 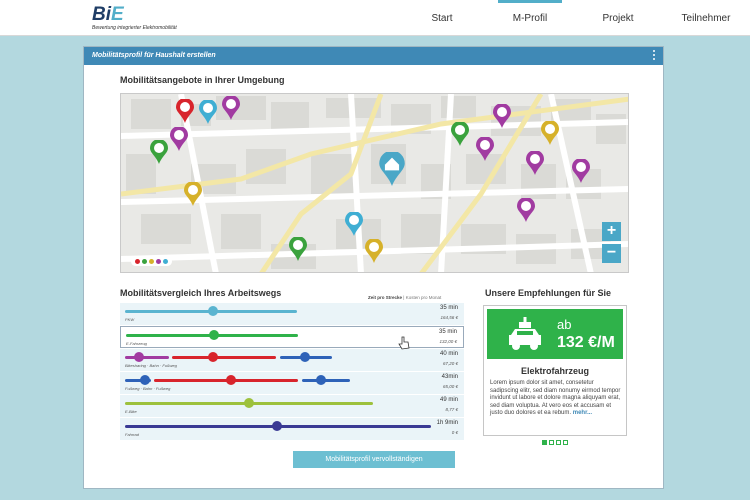 I want to click on row-label: E-Bike, so click(x=131, y=411).